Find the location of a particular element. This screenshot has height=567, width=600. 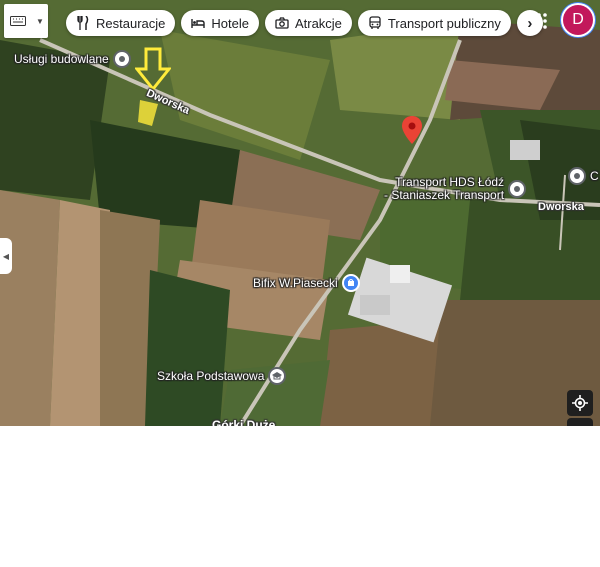

bus-icon is located at coordinates (375, 23).